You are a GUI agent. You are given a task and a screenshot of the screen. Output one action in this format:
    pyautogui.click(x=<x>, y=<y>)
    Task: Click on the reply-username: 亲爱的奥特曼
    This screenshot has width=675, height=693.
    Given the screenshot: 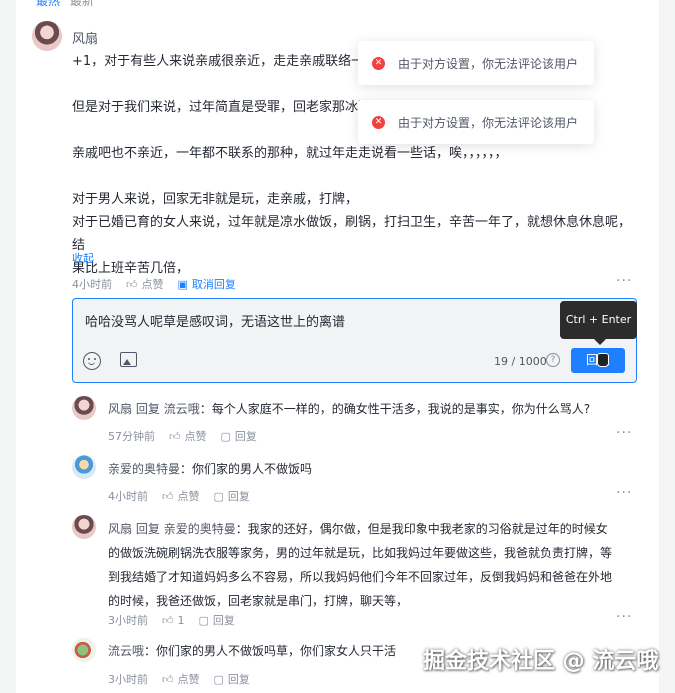 What is the action you would take?
    pyautogui.click(x=144, y=469)
    